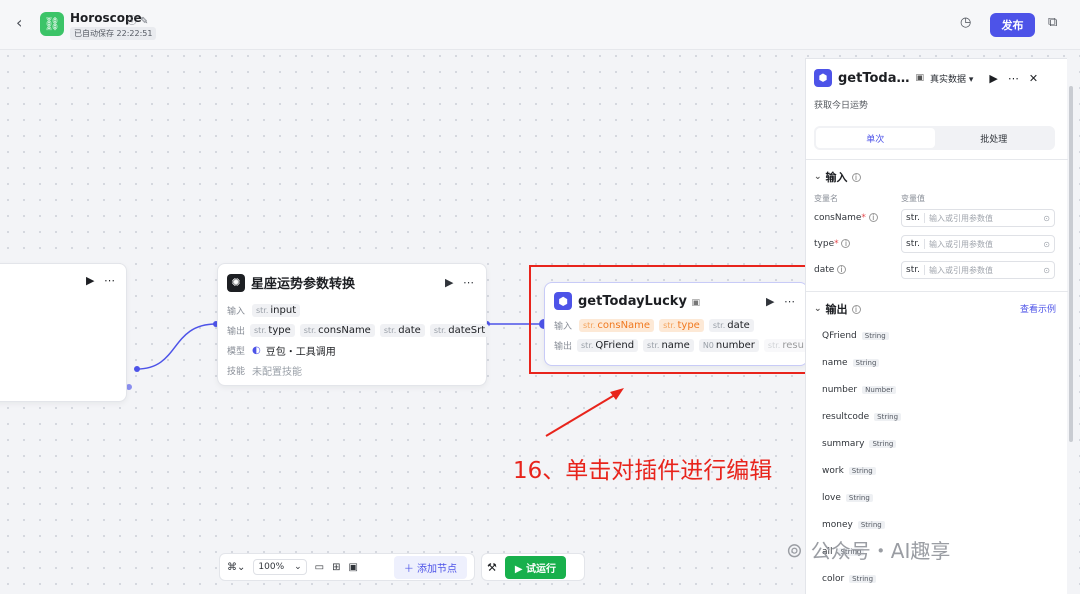 This screenshot has height=594, width=1080. Describe the element at coordinates (875, 138) in the screenshot. I see `tab-single: 单次` at that location.